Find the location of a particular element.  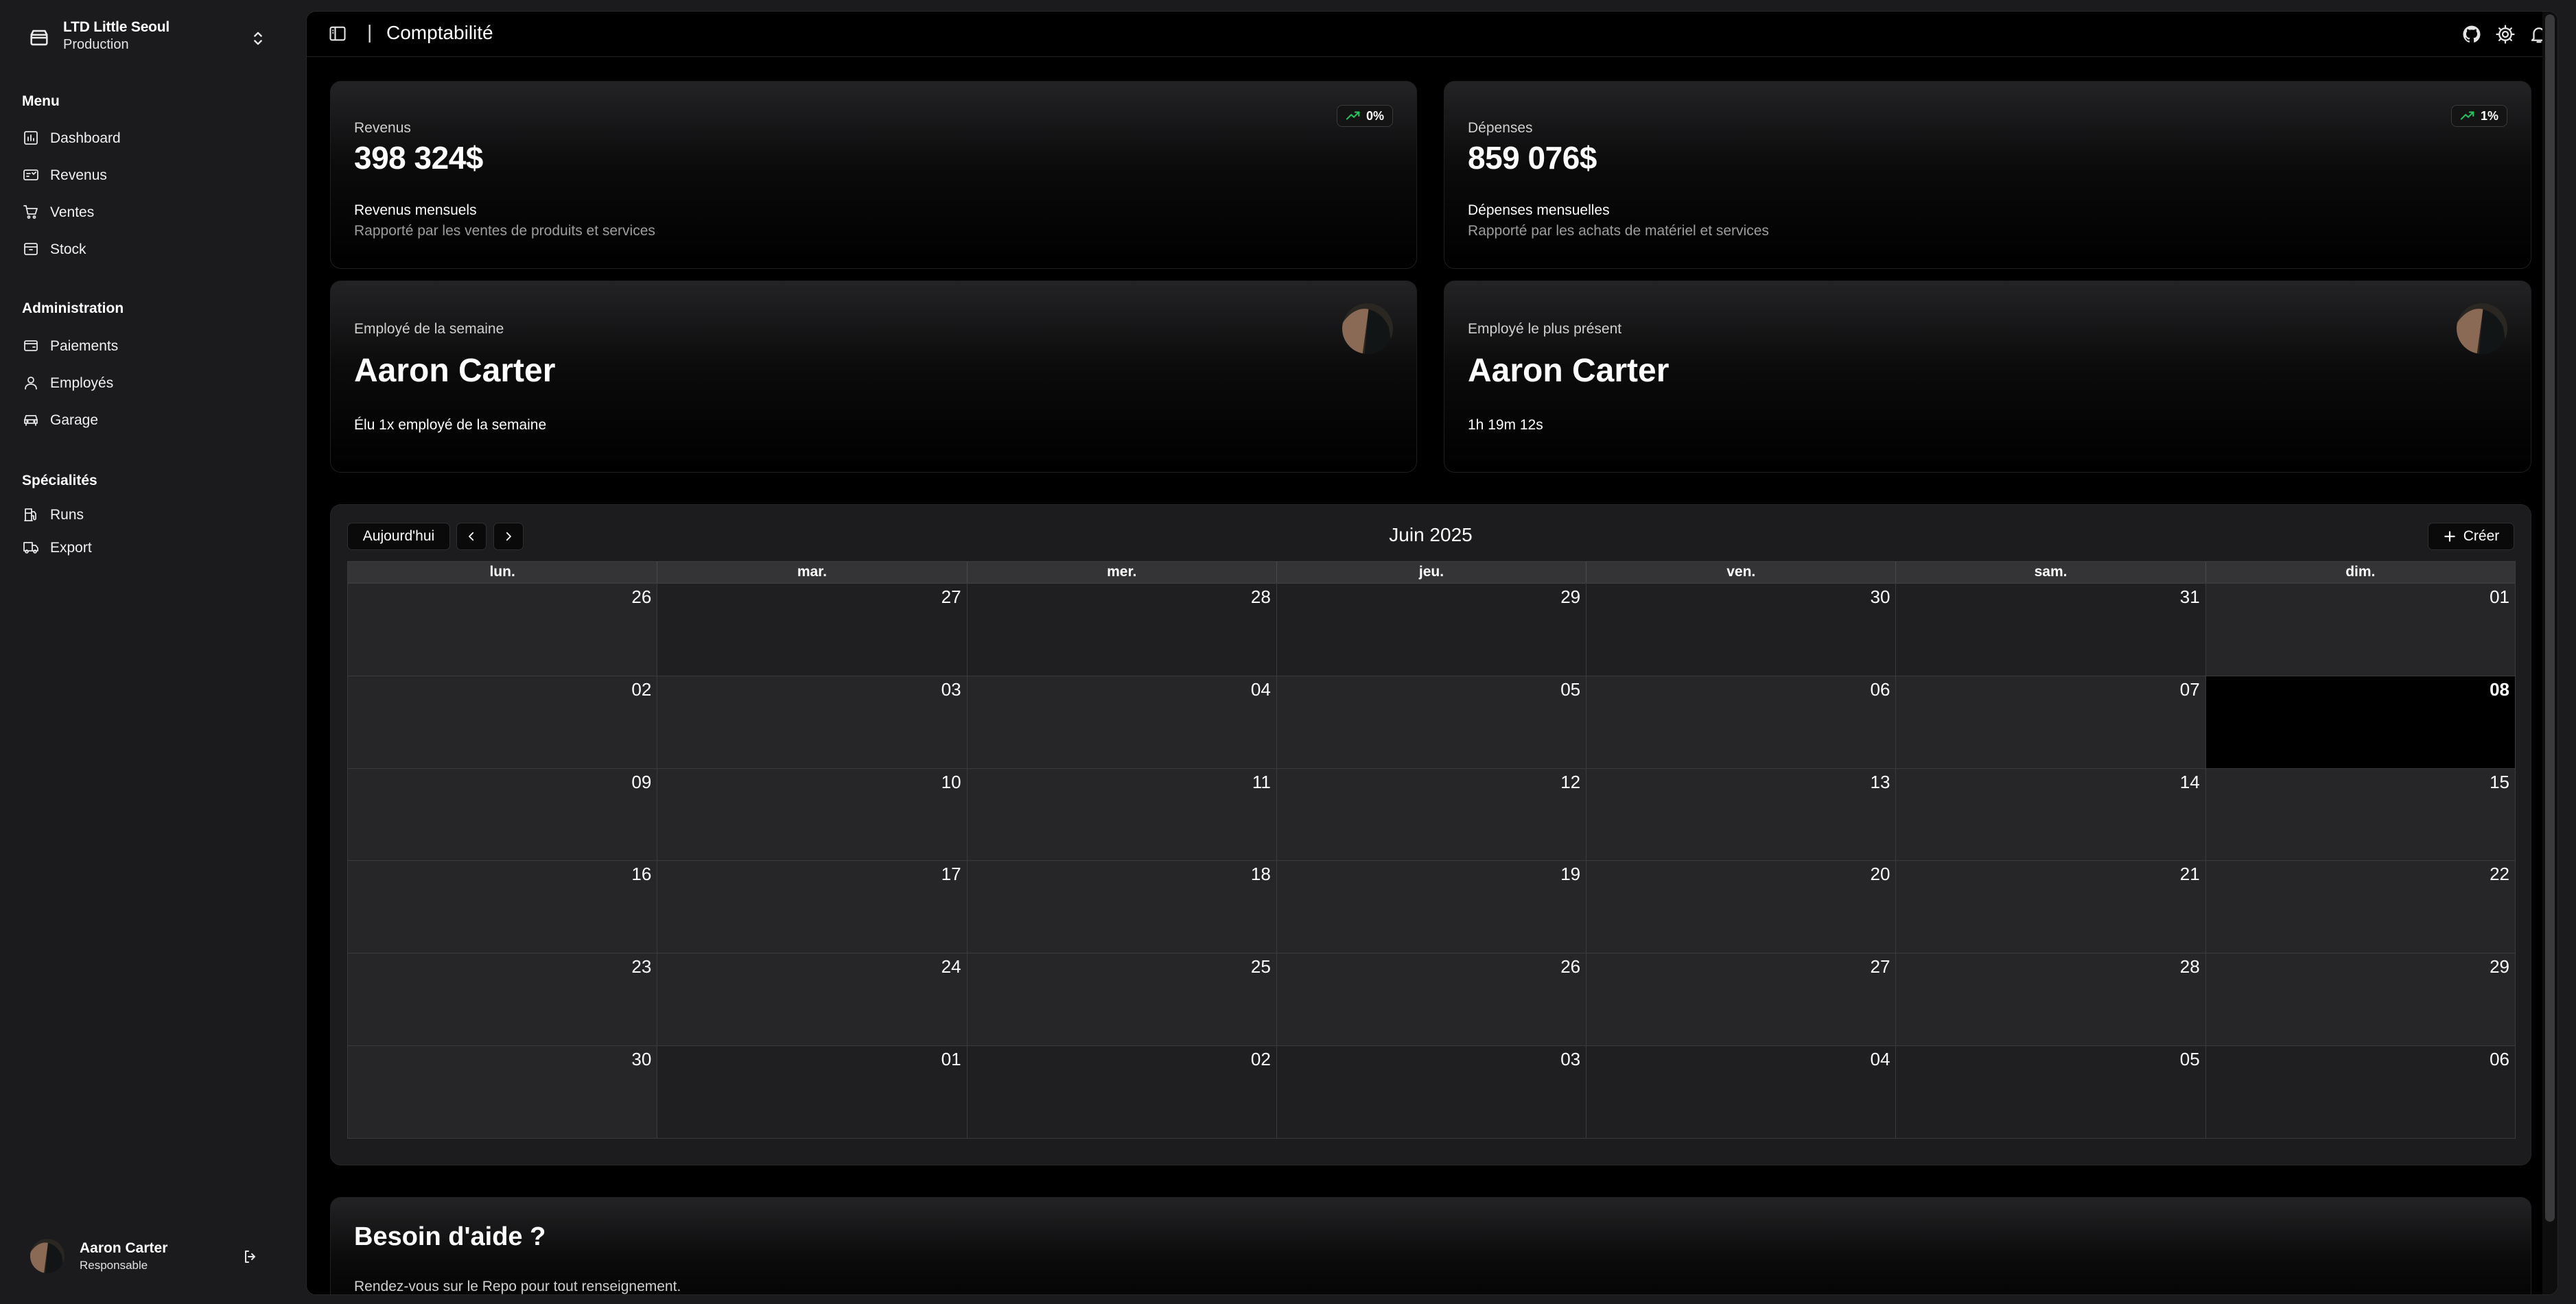

day-number: 18 is located at coordinates (1260, 874).